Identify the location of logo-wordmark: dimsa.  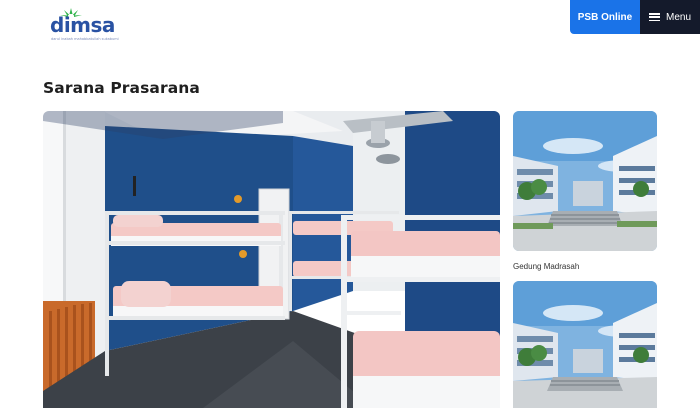
(82, 25).